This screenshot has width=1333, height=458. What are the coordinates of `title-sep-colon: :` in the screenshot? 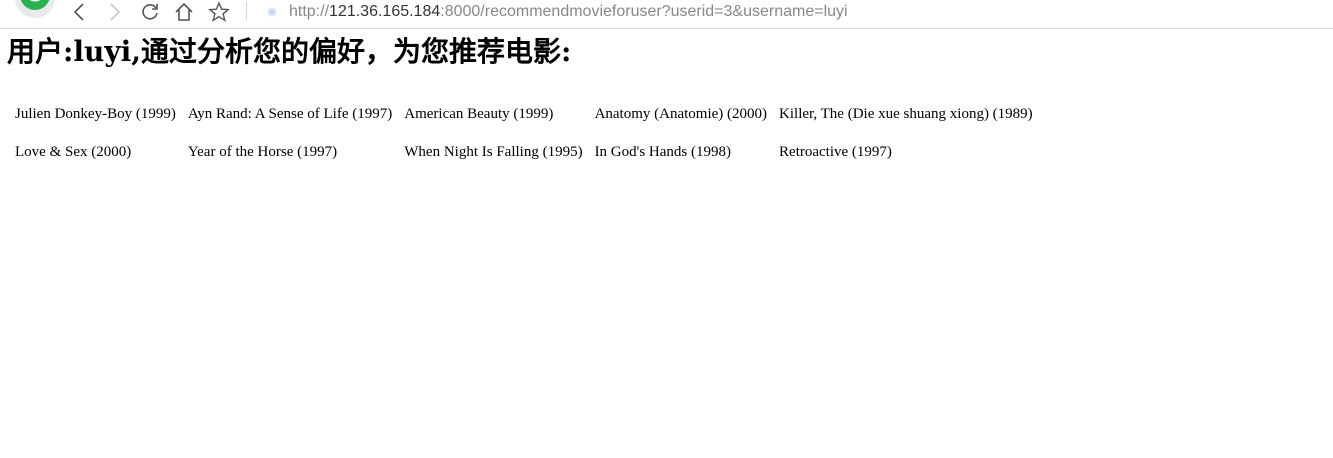 It's located at (68, 51).